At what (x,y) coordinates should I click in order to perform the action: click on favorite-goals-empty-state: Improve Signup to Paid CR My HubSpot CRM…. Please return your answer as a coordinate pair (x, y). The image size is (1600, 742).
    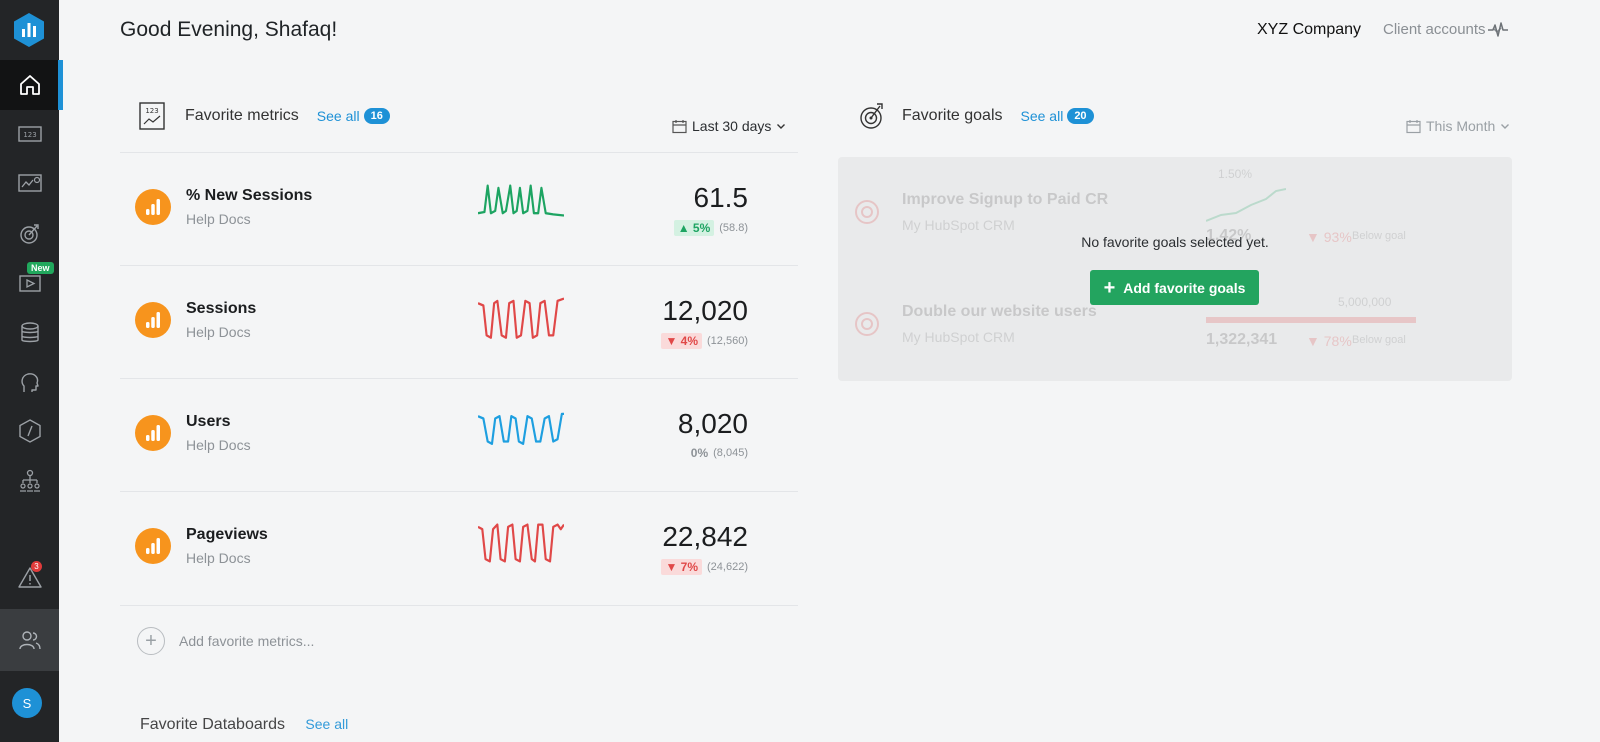
    Looking at the image, I should click on (1175, 269).